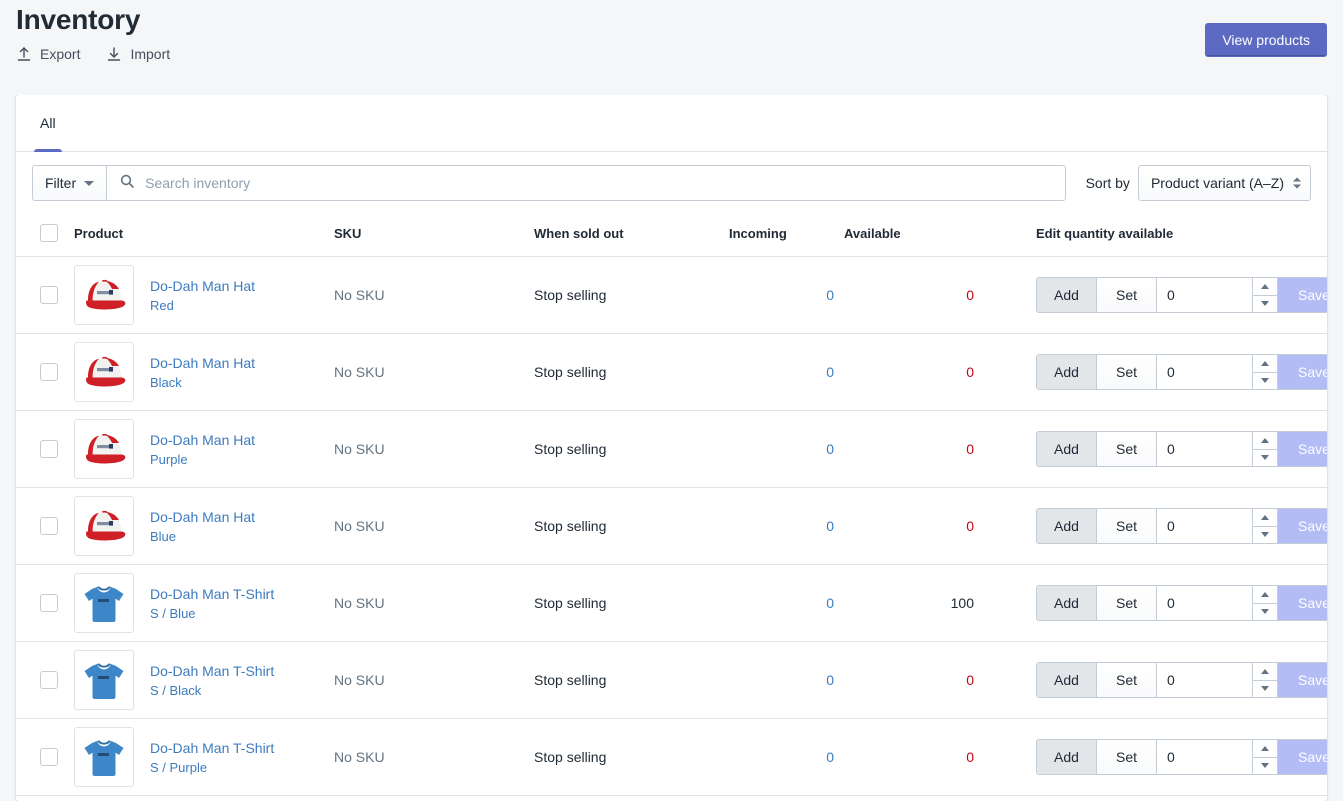 The height and width of the screenshot is (801, 1343). What do you see at coordinates (114, 54) in the screenshot?
I see `download-arrow-icon` at bounding box center [114, 54].